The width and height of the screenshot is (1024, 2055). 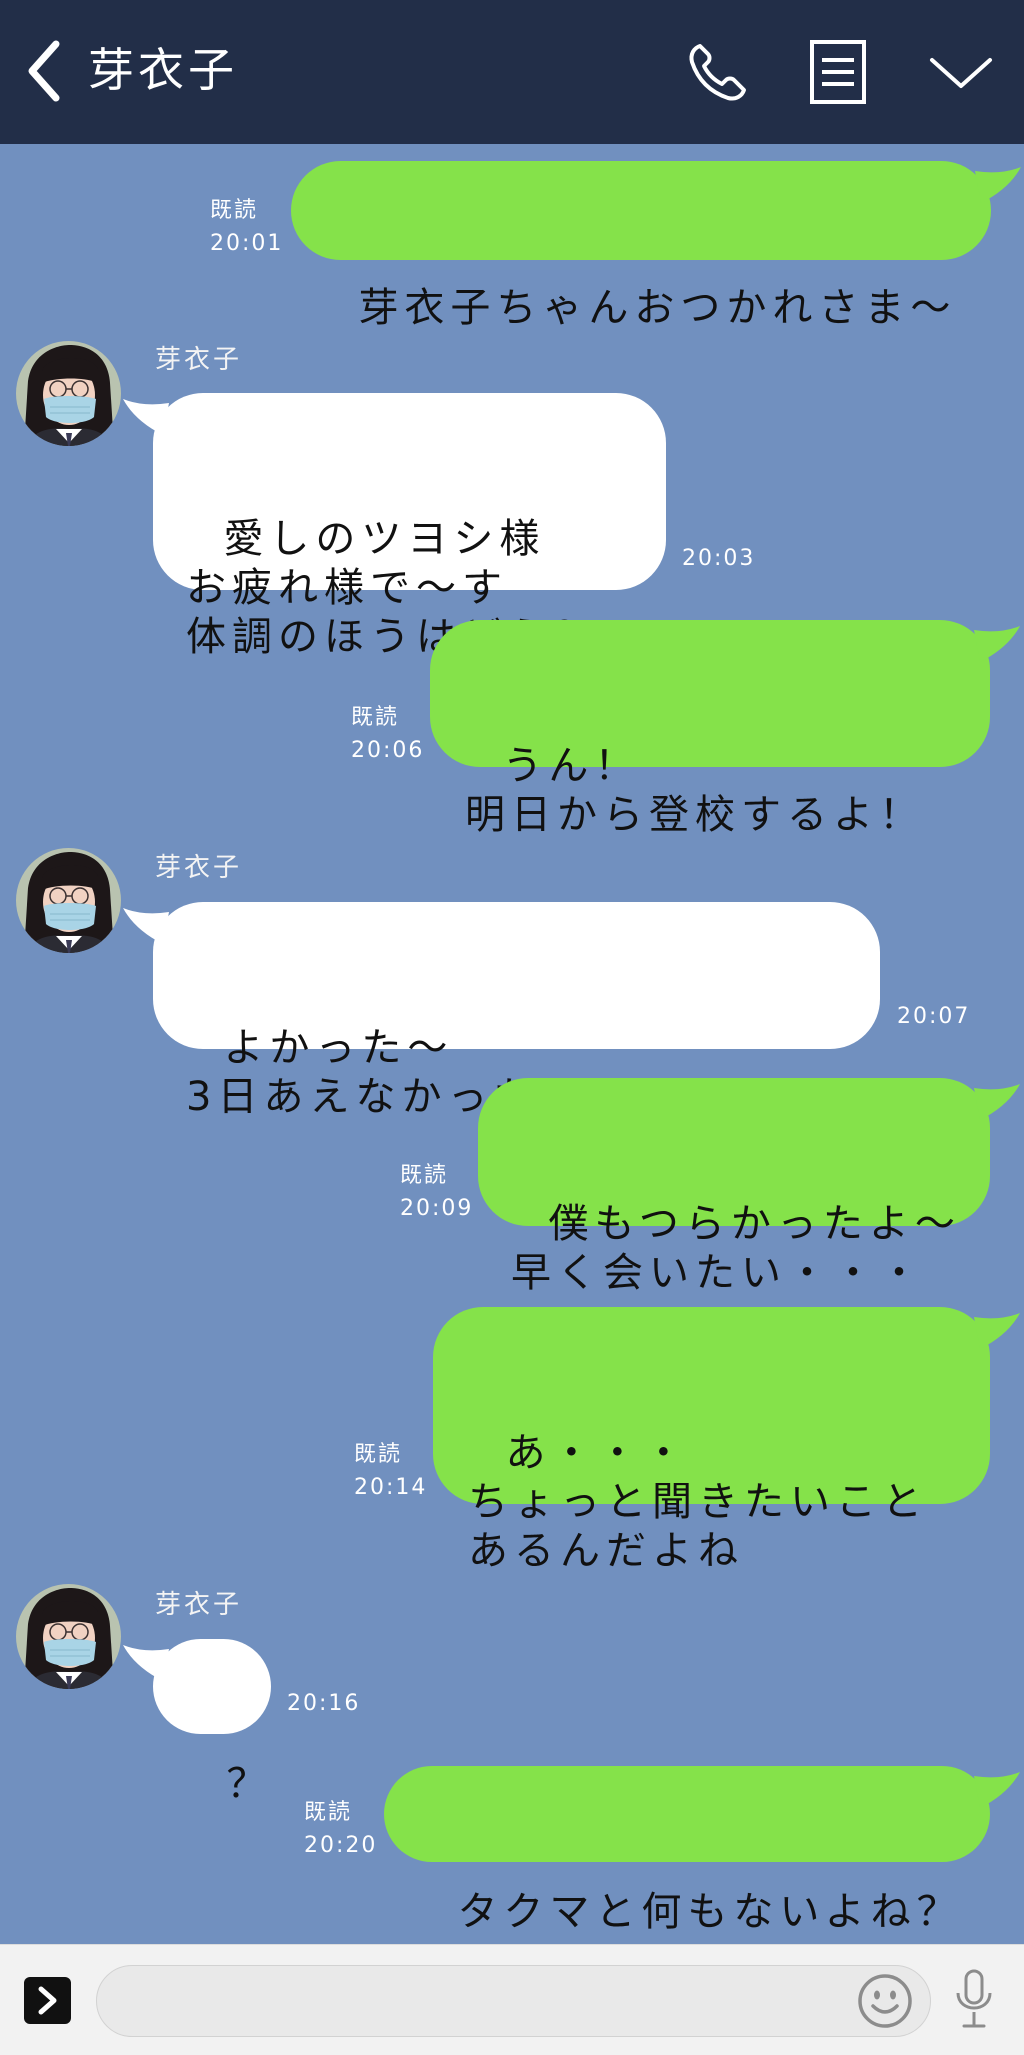 I want to click on message-time: 20:09, so click(x=437, y=1208).